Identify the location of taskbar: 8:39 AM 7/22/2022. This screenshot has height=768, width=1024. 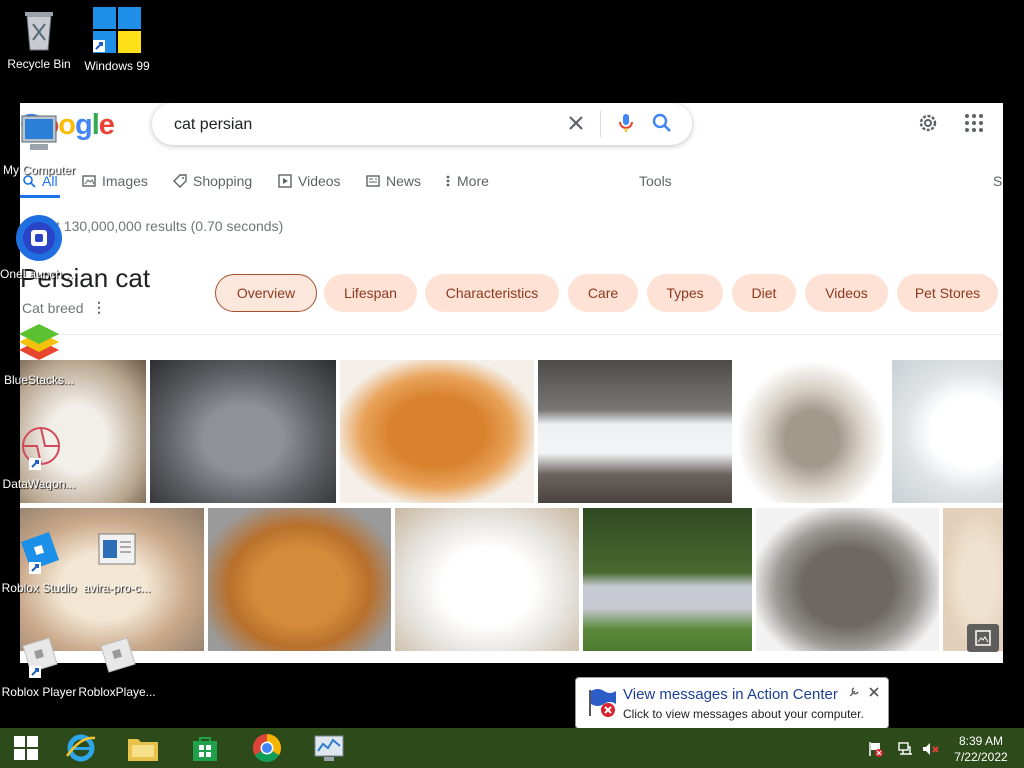
(512, 748).